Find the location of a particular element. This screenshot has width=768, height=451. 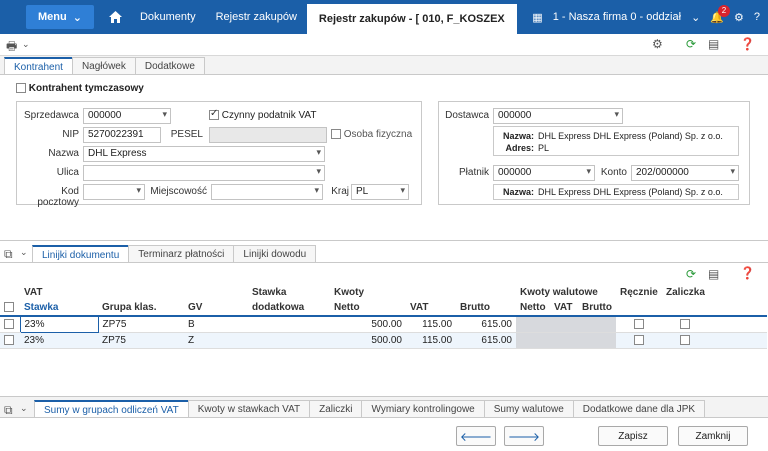

ulica-select: ▾ is located at coordinates (204, 173).